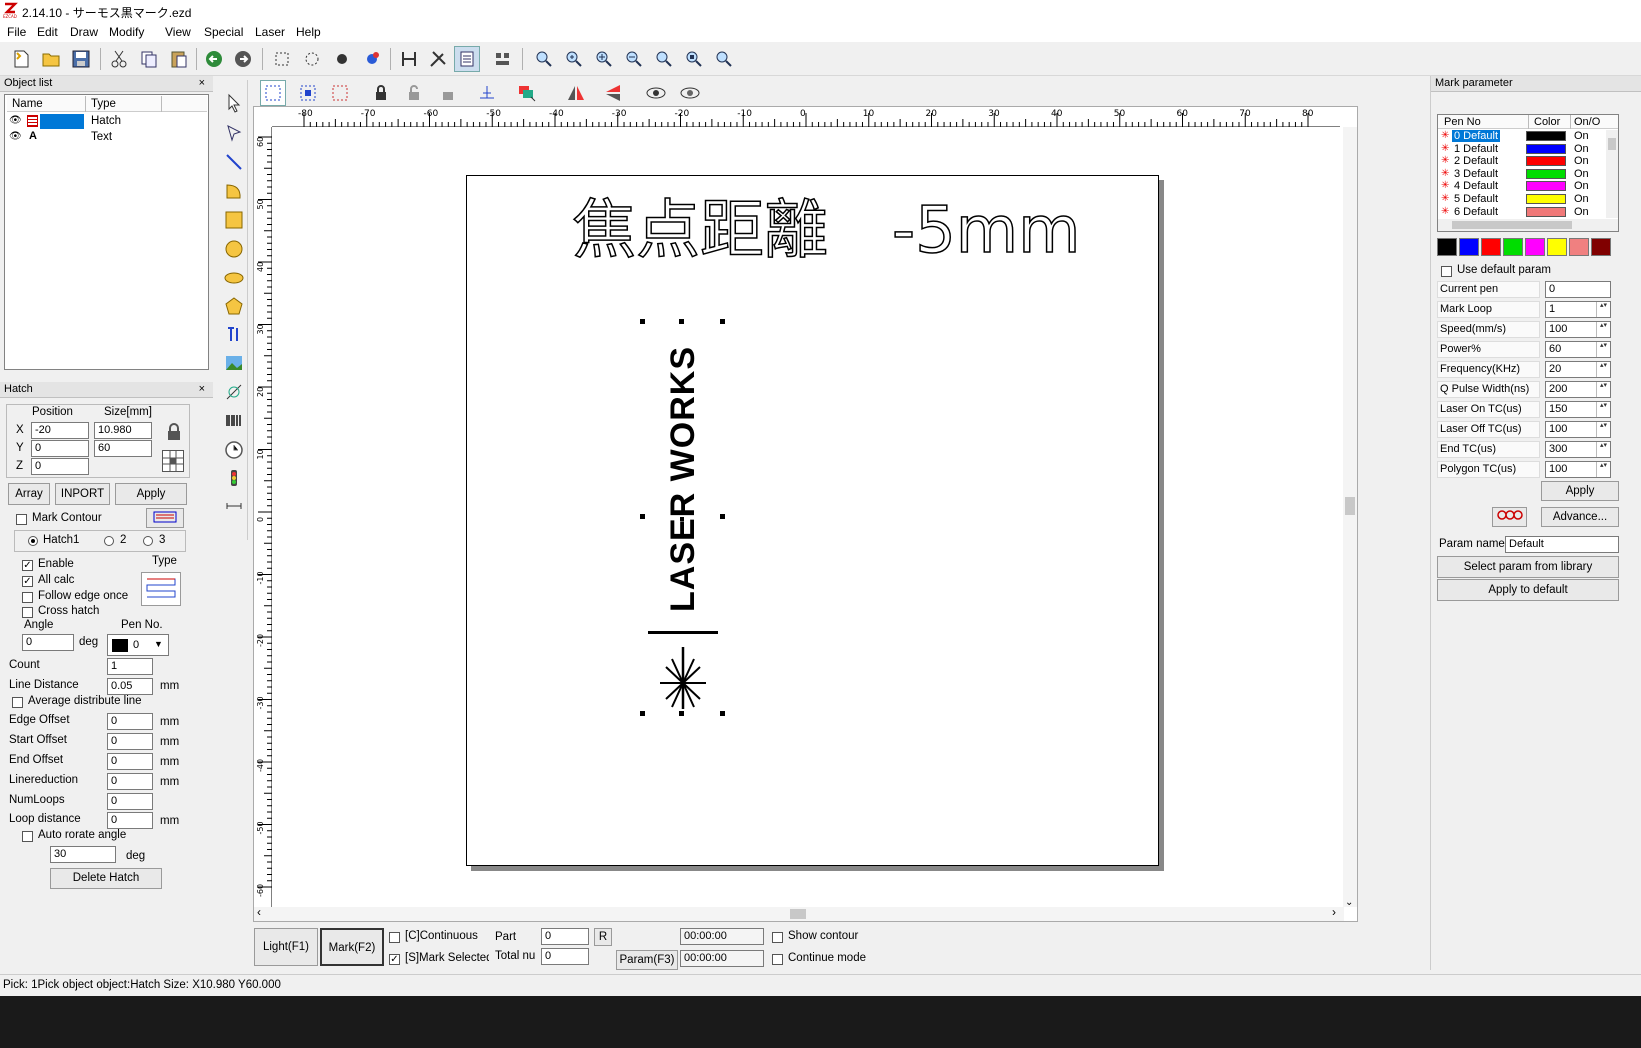  Describe the element at coordinates (161, 589) in the screenshot. I see `hatch-type-button` at that location.